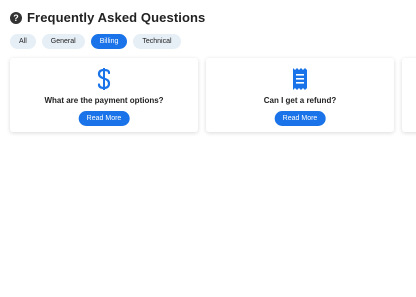 The height and width of the screenshot is (297, 416). Describe the element at coordinates (23, 41) in the screenshot. I see `filter-all-chip: All` at that location.